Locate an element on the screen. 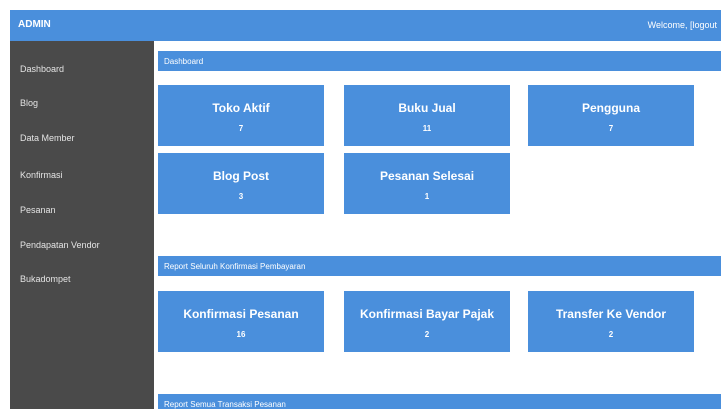 This screenshot has height=409, width=721. card-toko-aktif: Toko Aktif 7 is located at coordinates (241, 115).